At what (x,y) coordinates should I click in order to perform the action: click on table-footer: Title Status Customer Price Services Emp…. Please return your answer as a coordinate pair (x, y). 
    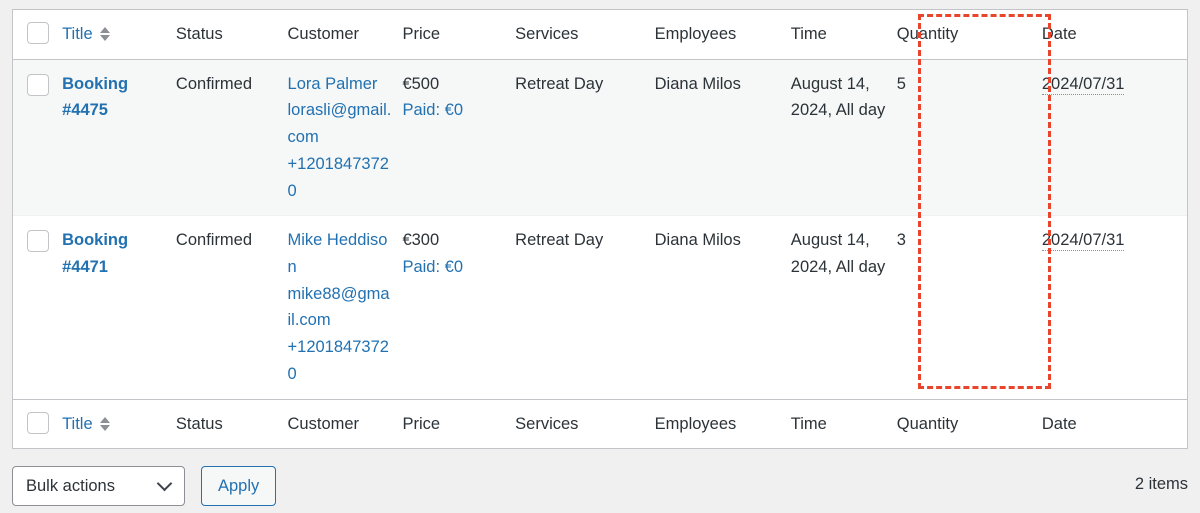
    Looking at the image, I should click on (600, 424).